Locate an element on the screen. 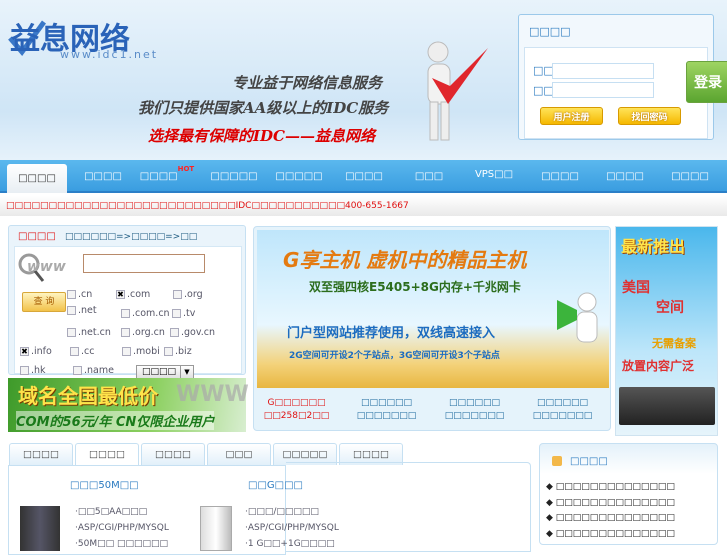  tld-checkbox: .com.cn is located at coordinates (145, 313).